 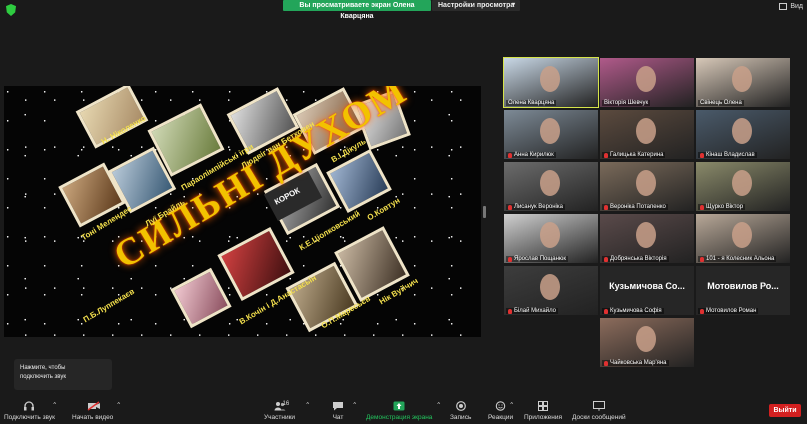 I want to click on leave-meeting-button: Выйти, so click(x=785, y=410).